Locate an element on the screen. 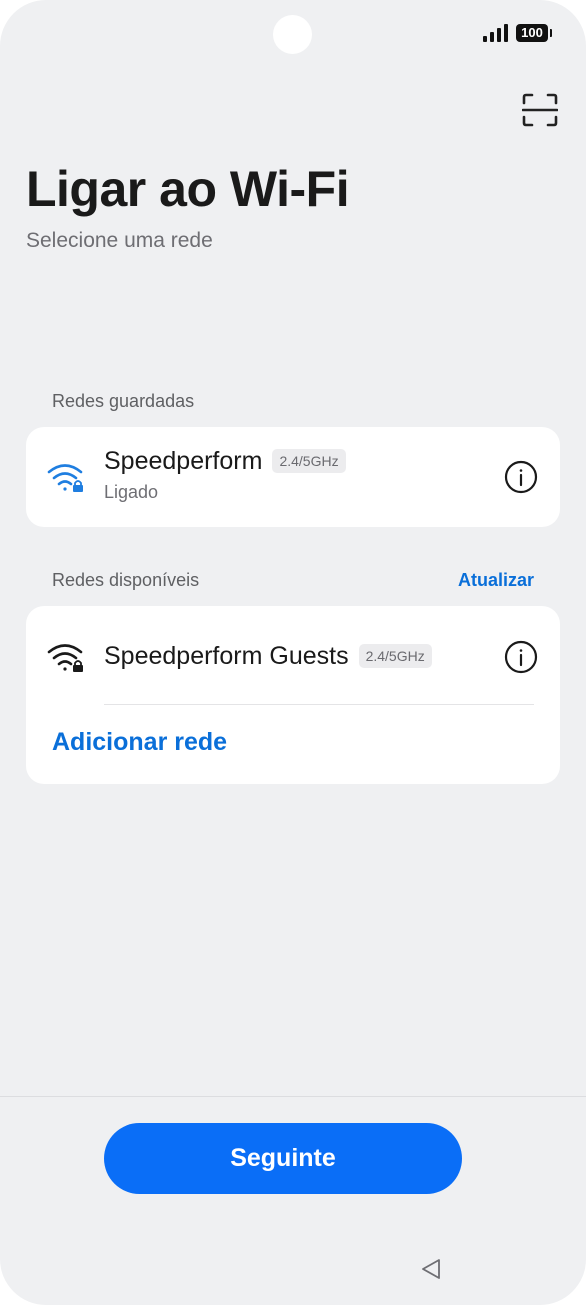 The image size is (586, 1305). network-status: Ligado is located at coordinates (131, 492).